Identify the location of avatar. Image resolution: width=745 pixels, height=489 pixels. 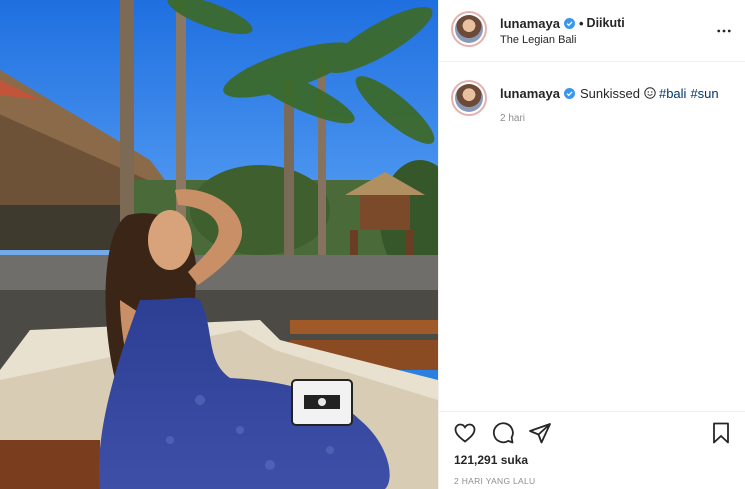
(469, 29).